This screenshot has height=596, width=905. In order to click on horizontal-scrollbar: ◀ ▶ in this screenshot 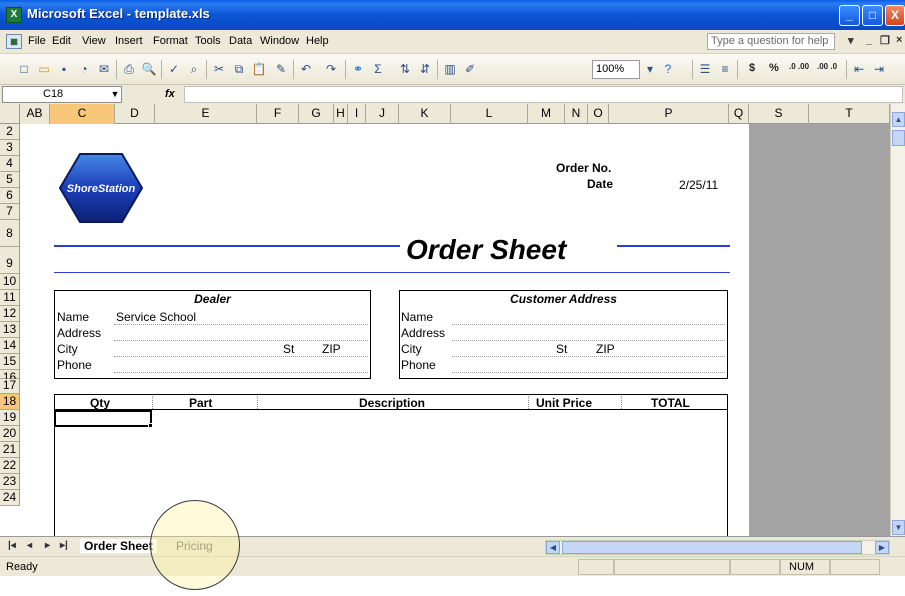, I will do `click(717, 547)`.